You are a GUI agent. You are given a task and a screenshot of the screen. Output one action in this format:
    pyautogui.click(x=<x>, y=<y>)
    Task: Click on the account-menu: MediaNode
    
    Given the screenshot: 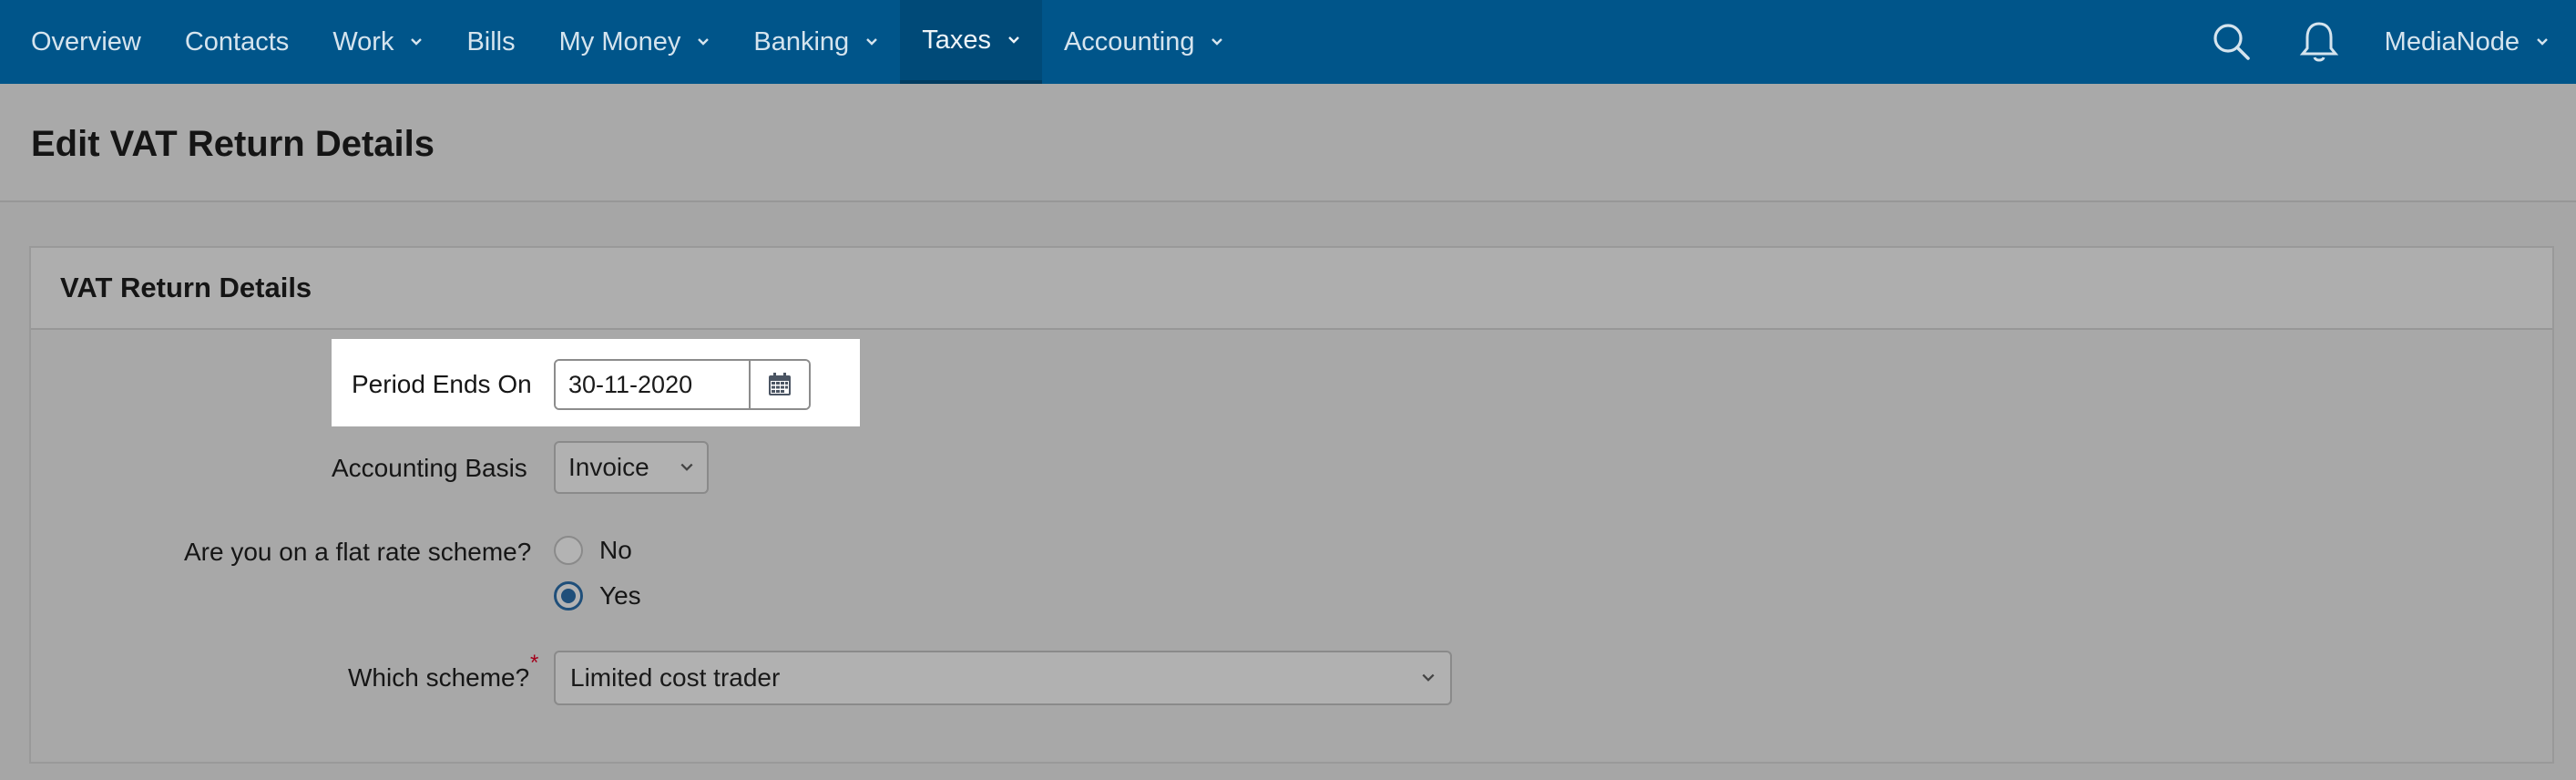 What is the action you would take?
    pyautogui.click(x=2467, y=42)
    